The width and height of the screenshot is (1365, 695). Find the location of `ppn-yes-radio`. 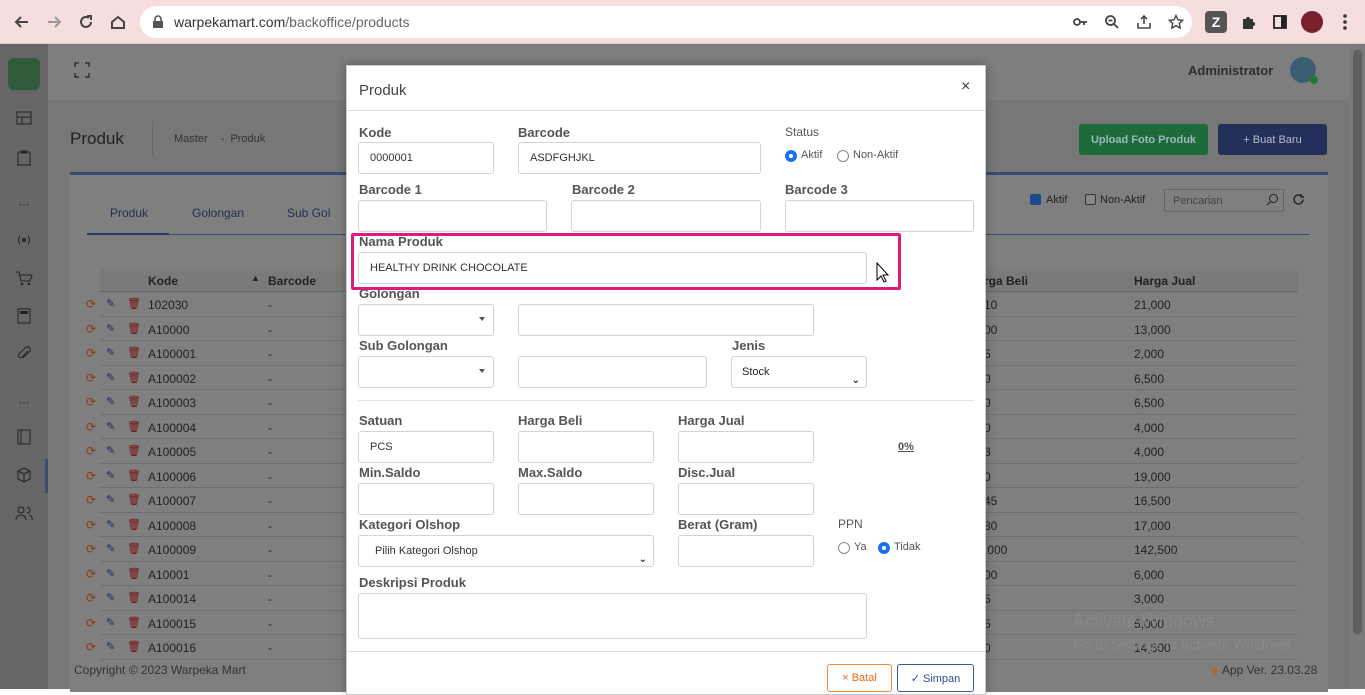

ppn-yes-radio is located at coordinates (844, 548).